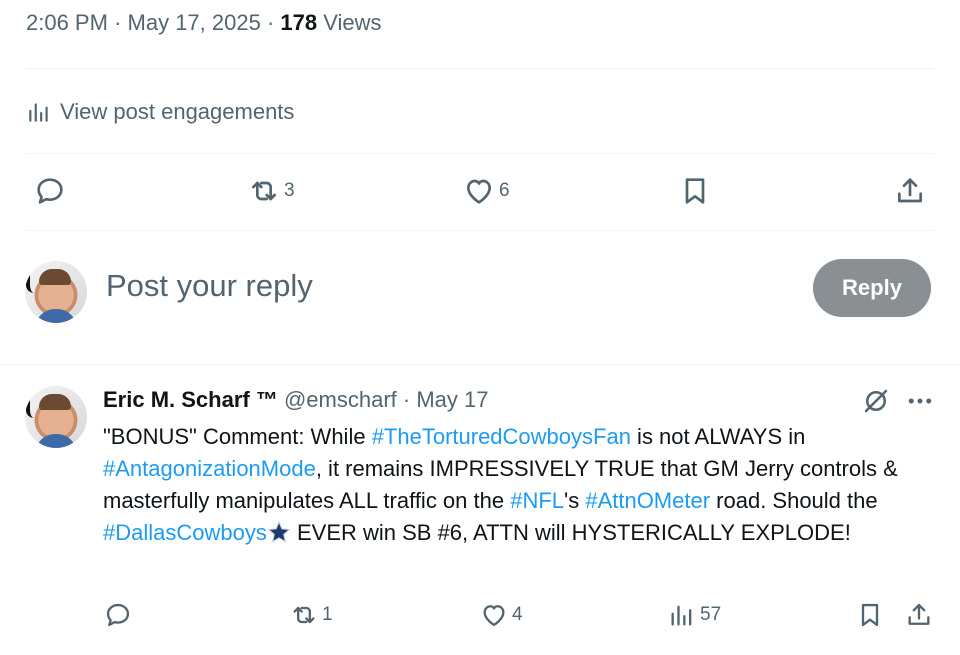 Image resolution: width=960 pixels, height=655 pixels. What do you see at coordinates (694, 615) in the screenshot?
I see `views-button: 57` at bounding box center [694, 615].